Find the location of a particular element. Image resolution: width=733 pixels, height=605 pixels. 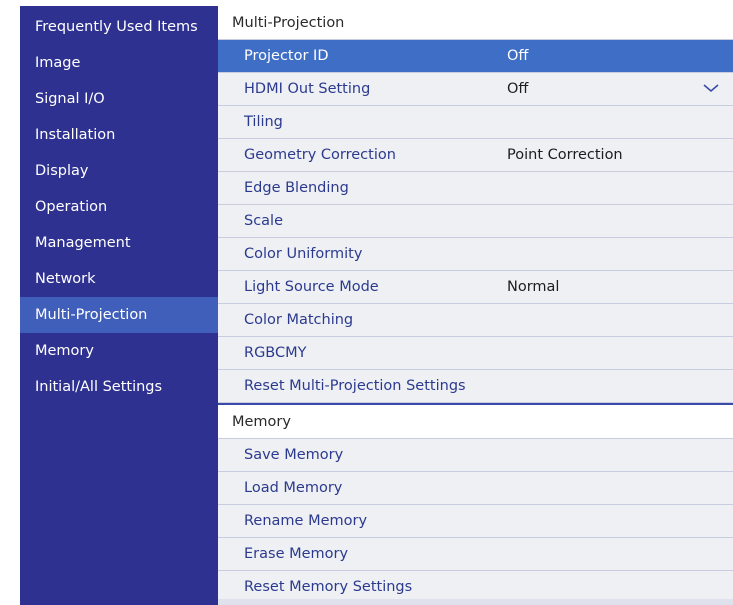

menu-row-label: Projector ID is located at coordinates (286, 56).